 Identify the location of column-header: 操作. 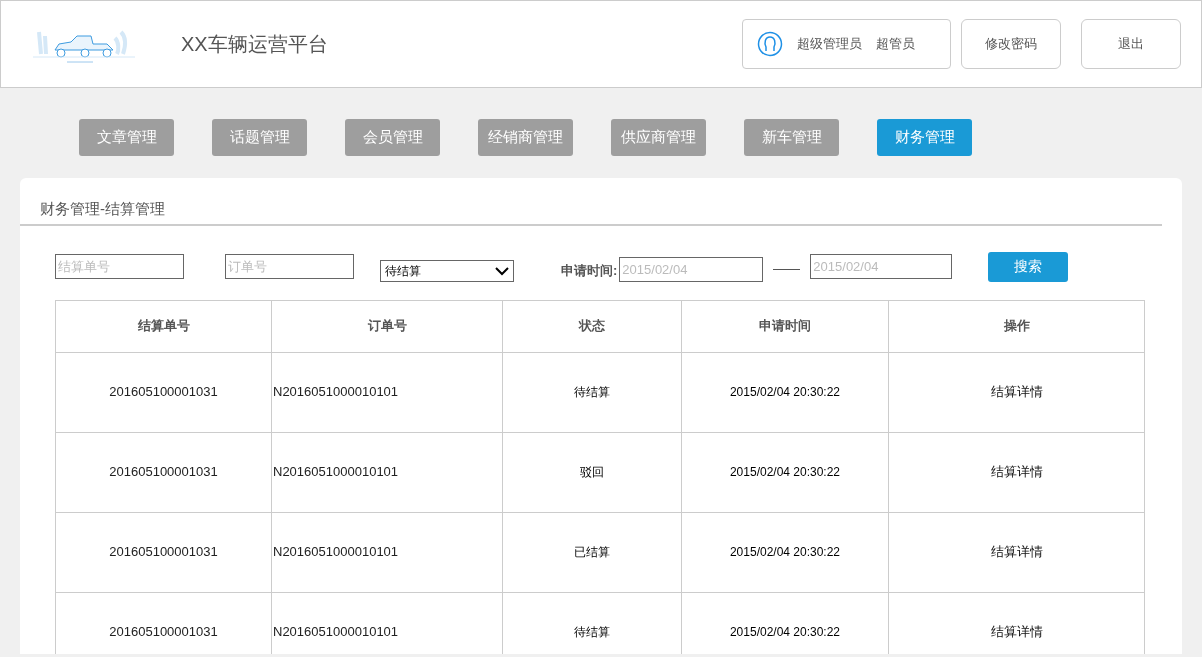
(1016, 326).